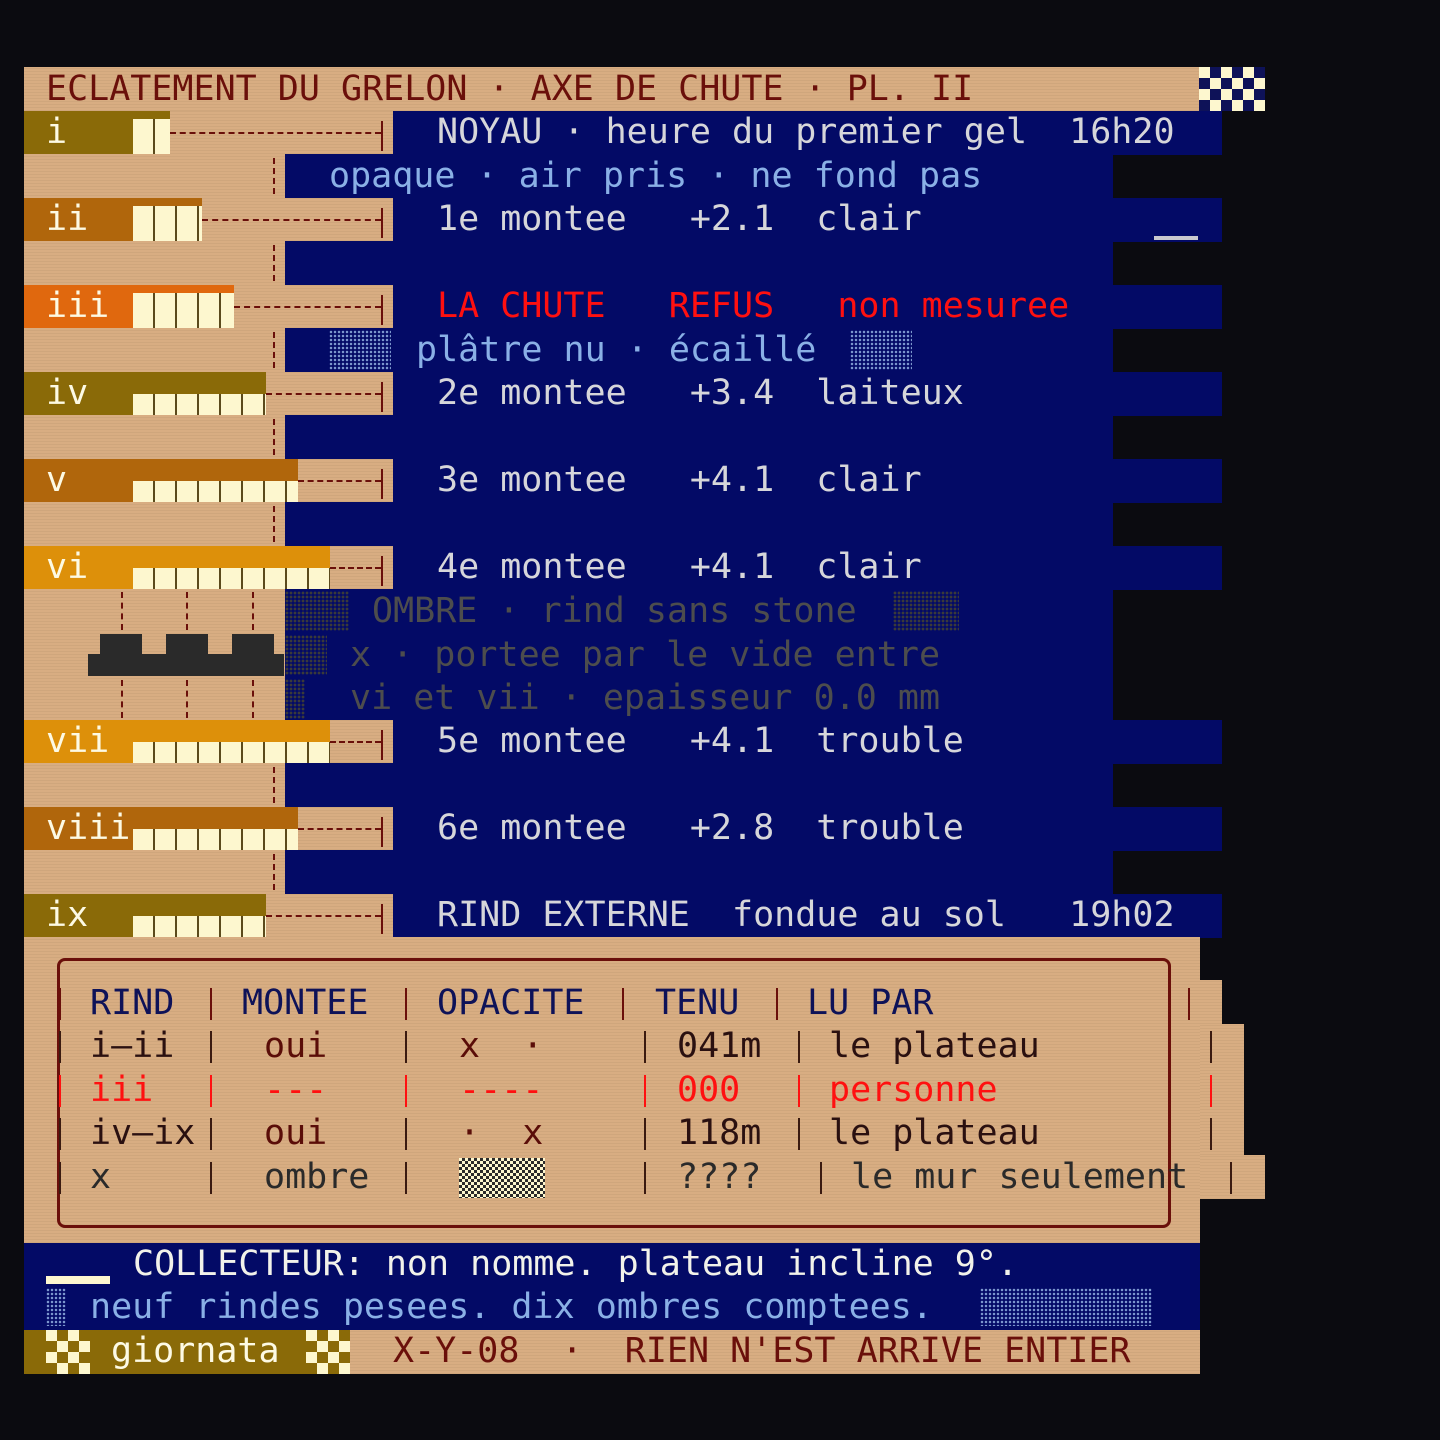  Describe the element at coordinates (1020, 1177) in the screenshot. I see `table-cell-lu: le mur seulement` at that location.